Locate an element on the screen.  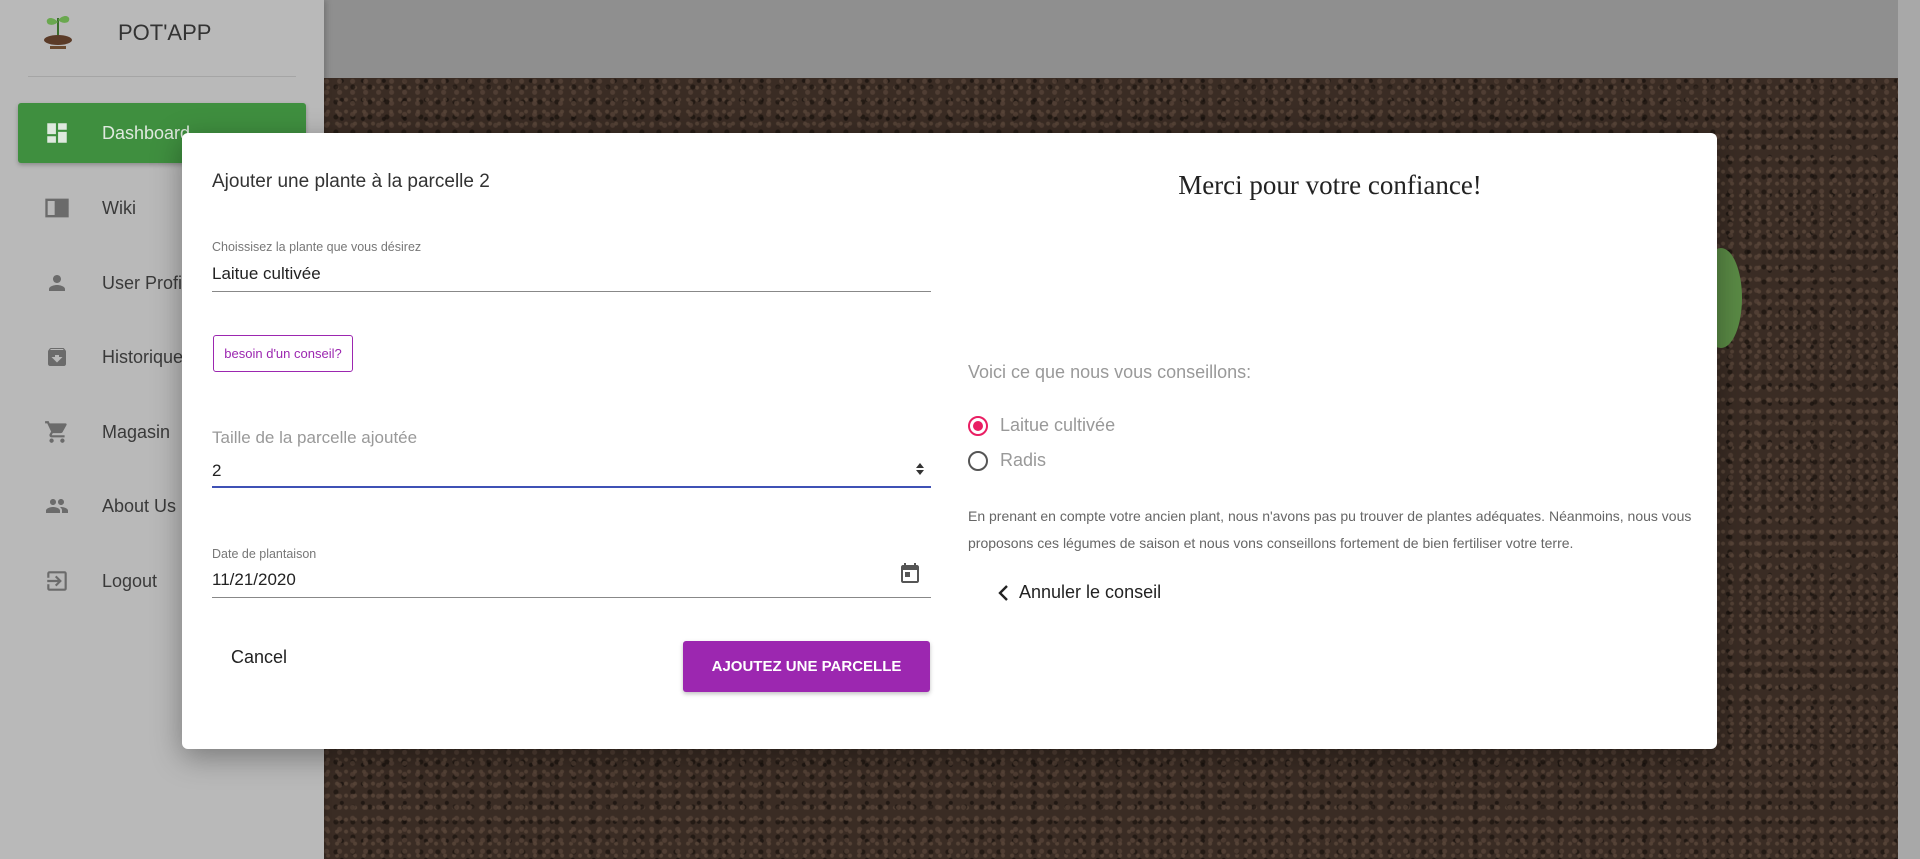
sidebar-item-label: Historique is located at coordinates (143, 356).